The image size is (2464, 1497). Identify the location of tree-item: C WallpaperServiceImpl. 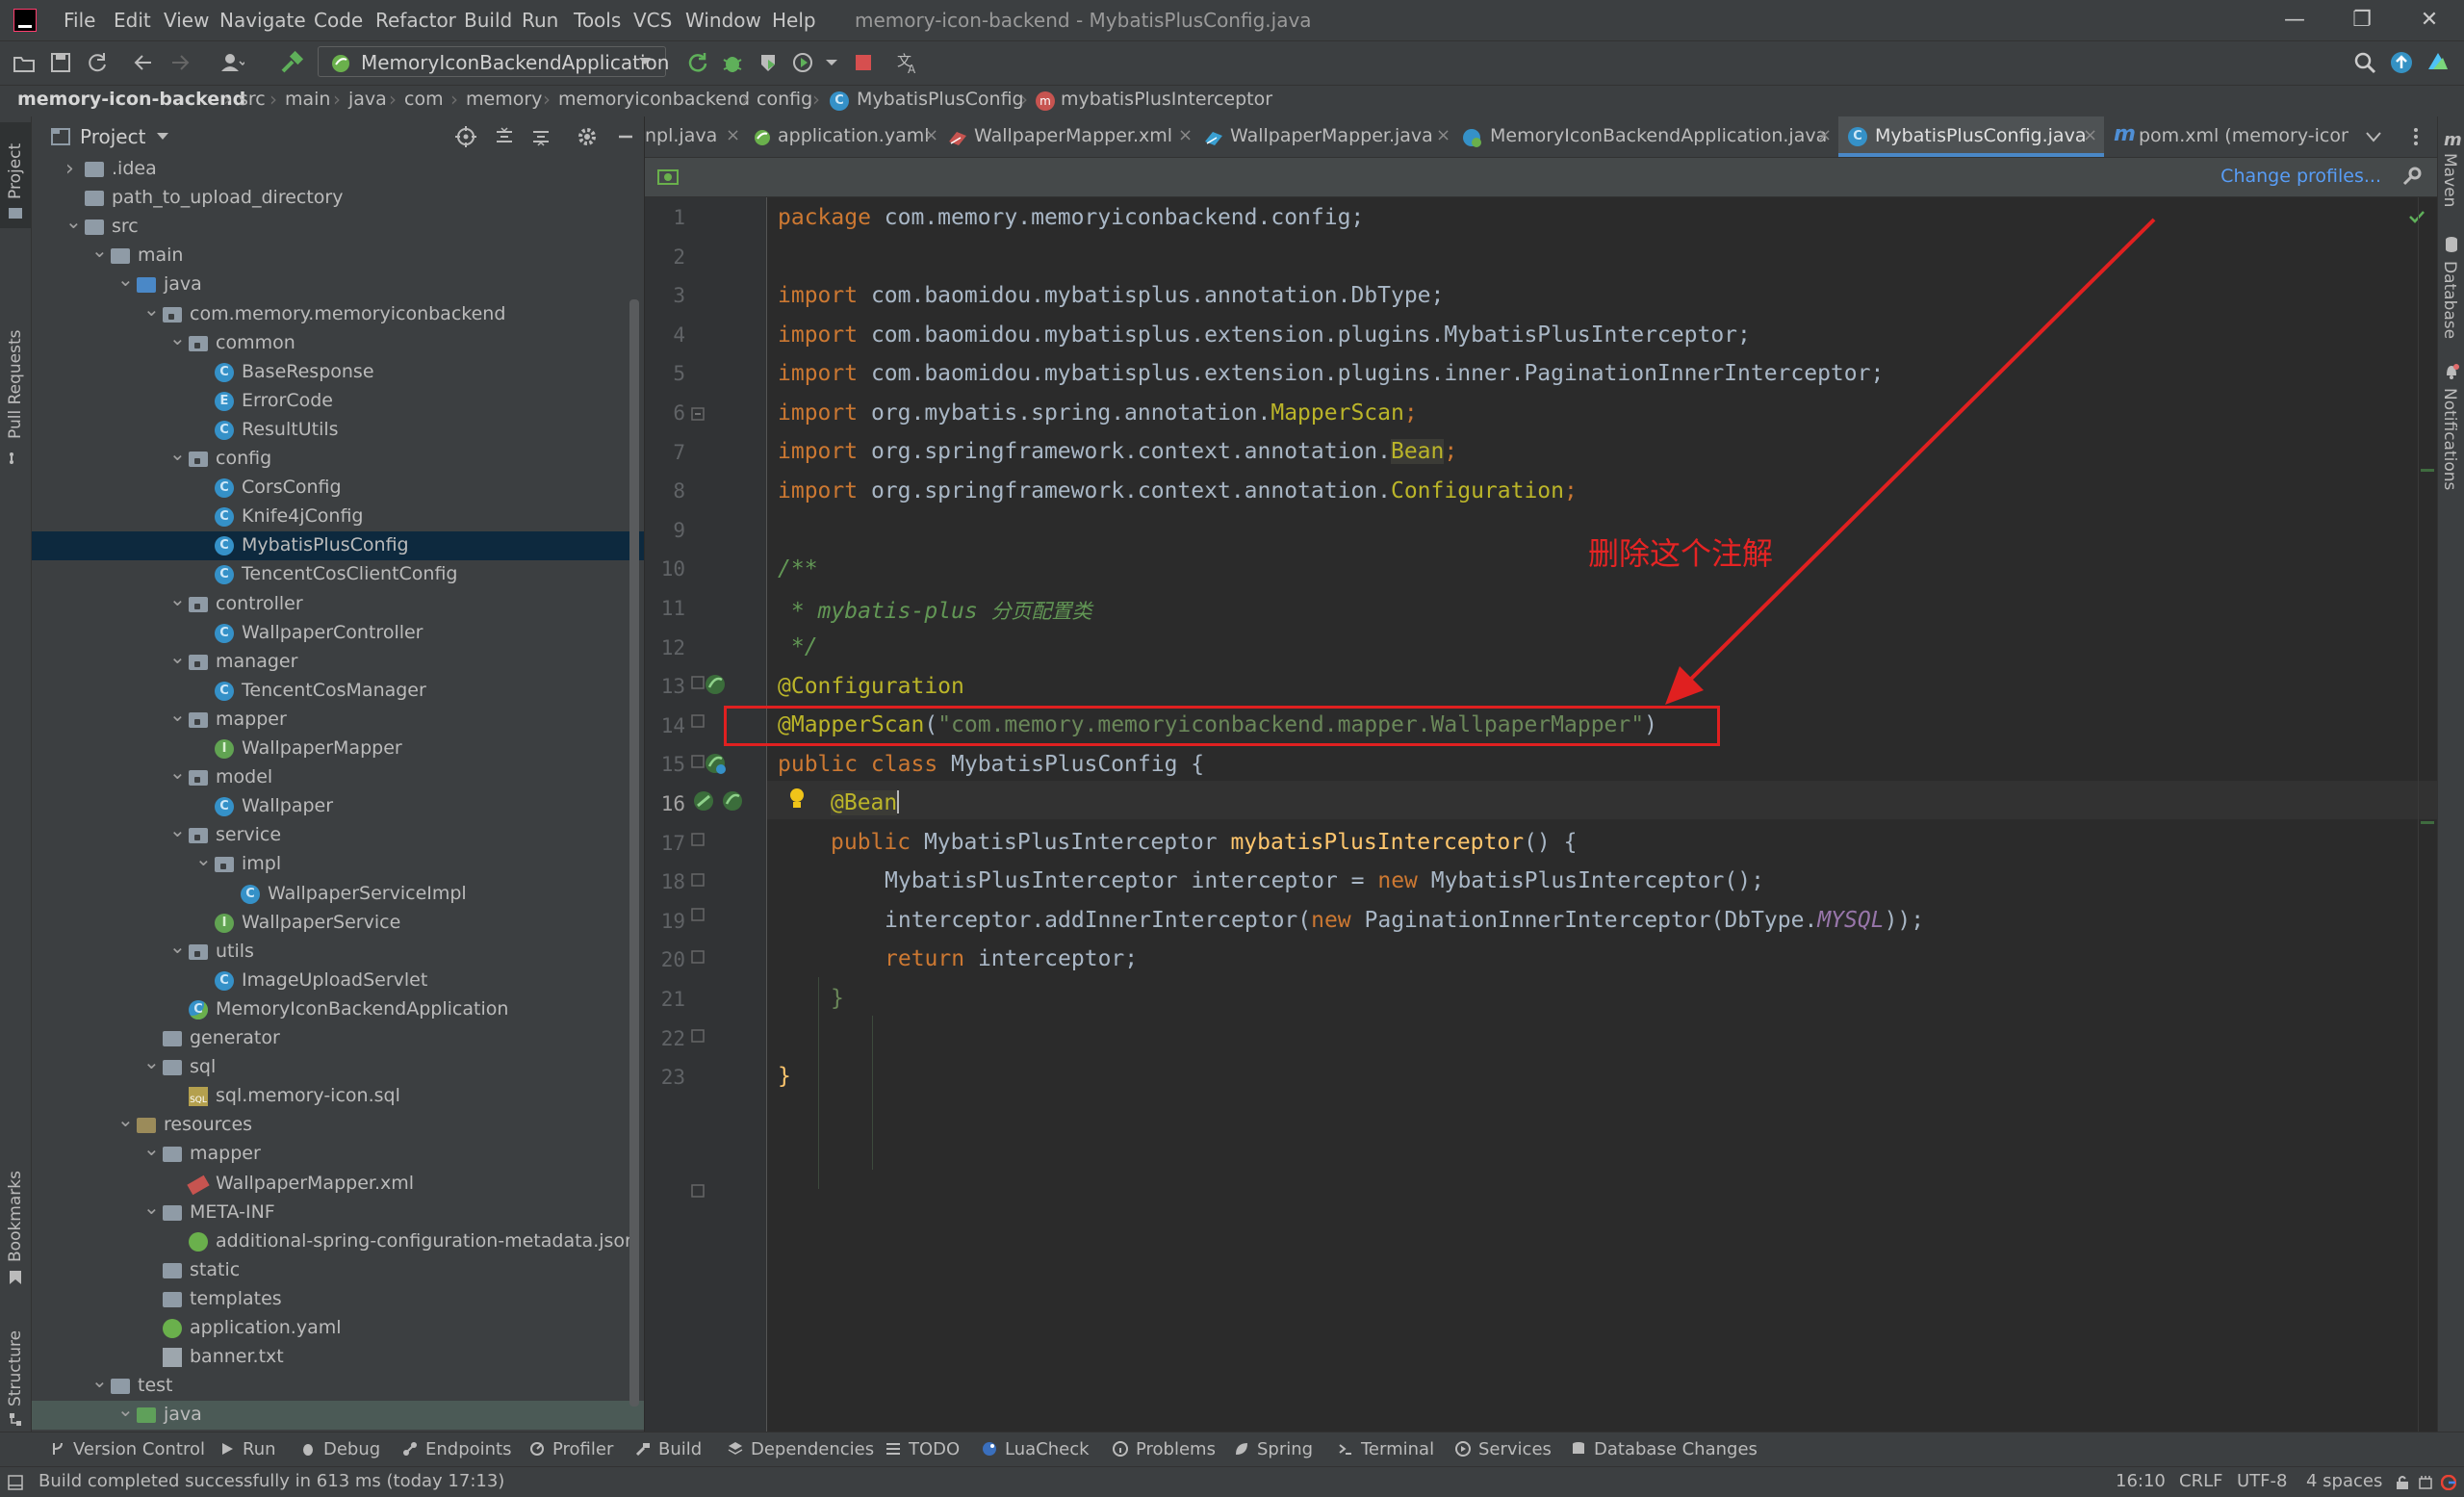
(338, 894).